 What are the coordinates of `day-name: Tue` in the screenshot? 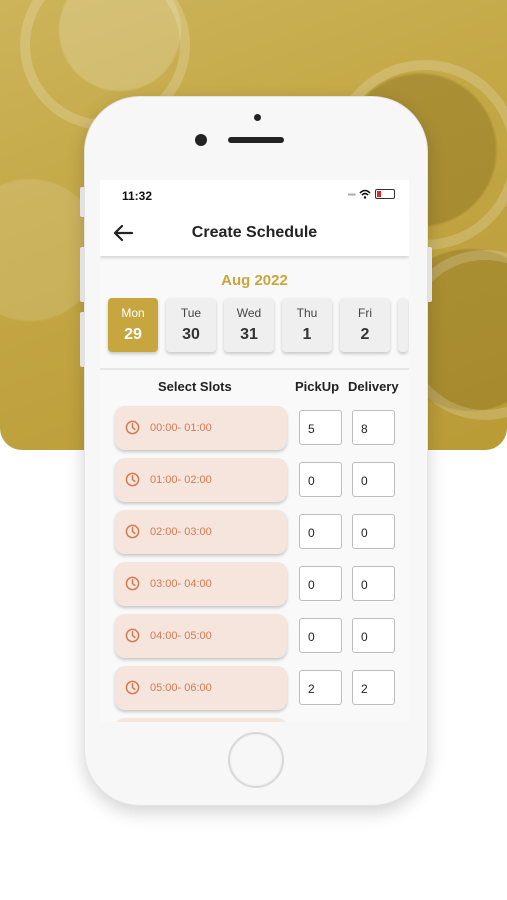 It's located at (191, 313).